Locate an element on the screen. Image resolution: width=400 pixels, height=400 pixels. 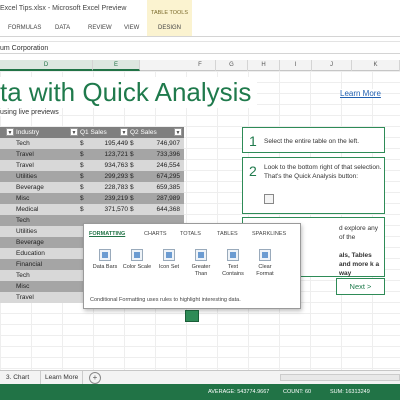
tab-formulas: FORMULAS is located at coordinates (24, 28).